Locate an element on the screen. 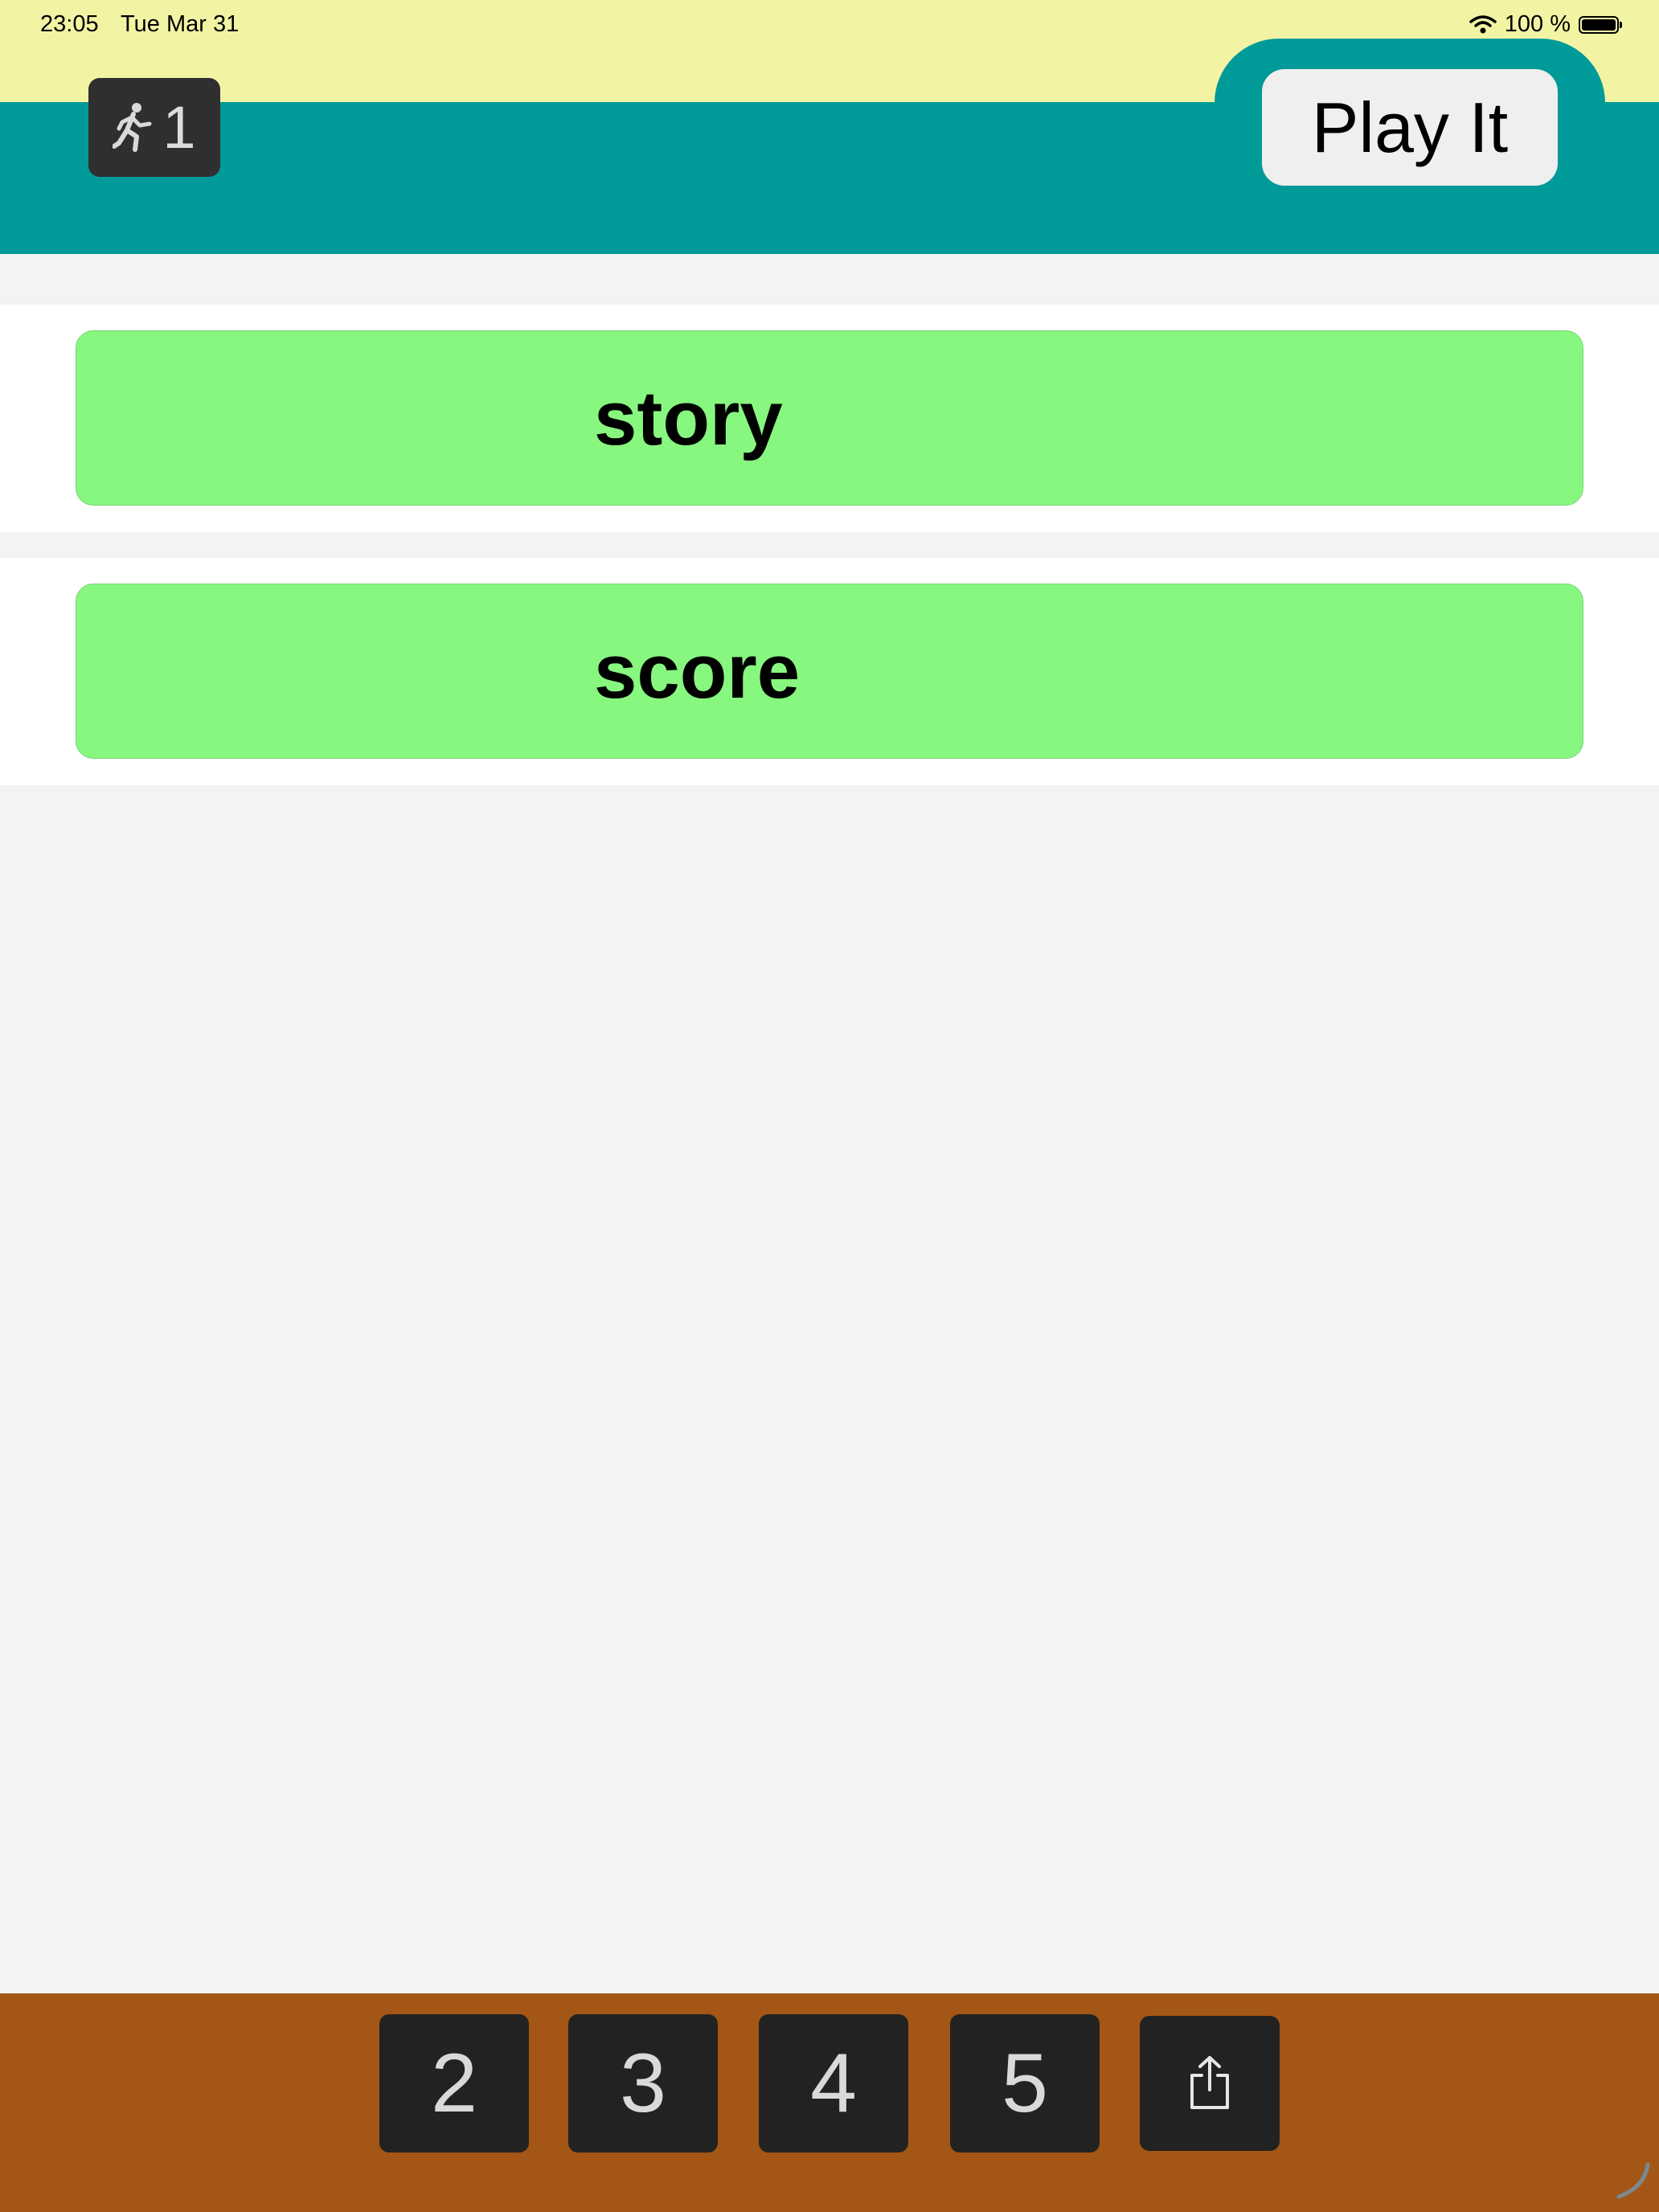 This screenshot has height=2212, width=1659. share-icon is located at coordinates (1210, 2083).